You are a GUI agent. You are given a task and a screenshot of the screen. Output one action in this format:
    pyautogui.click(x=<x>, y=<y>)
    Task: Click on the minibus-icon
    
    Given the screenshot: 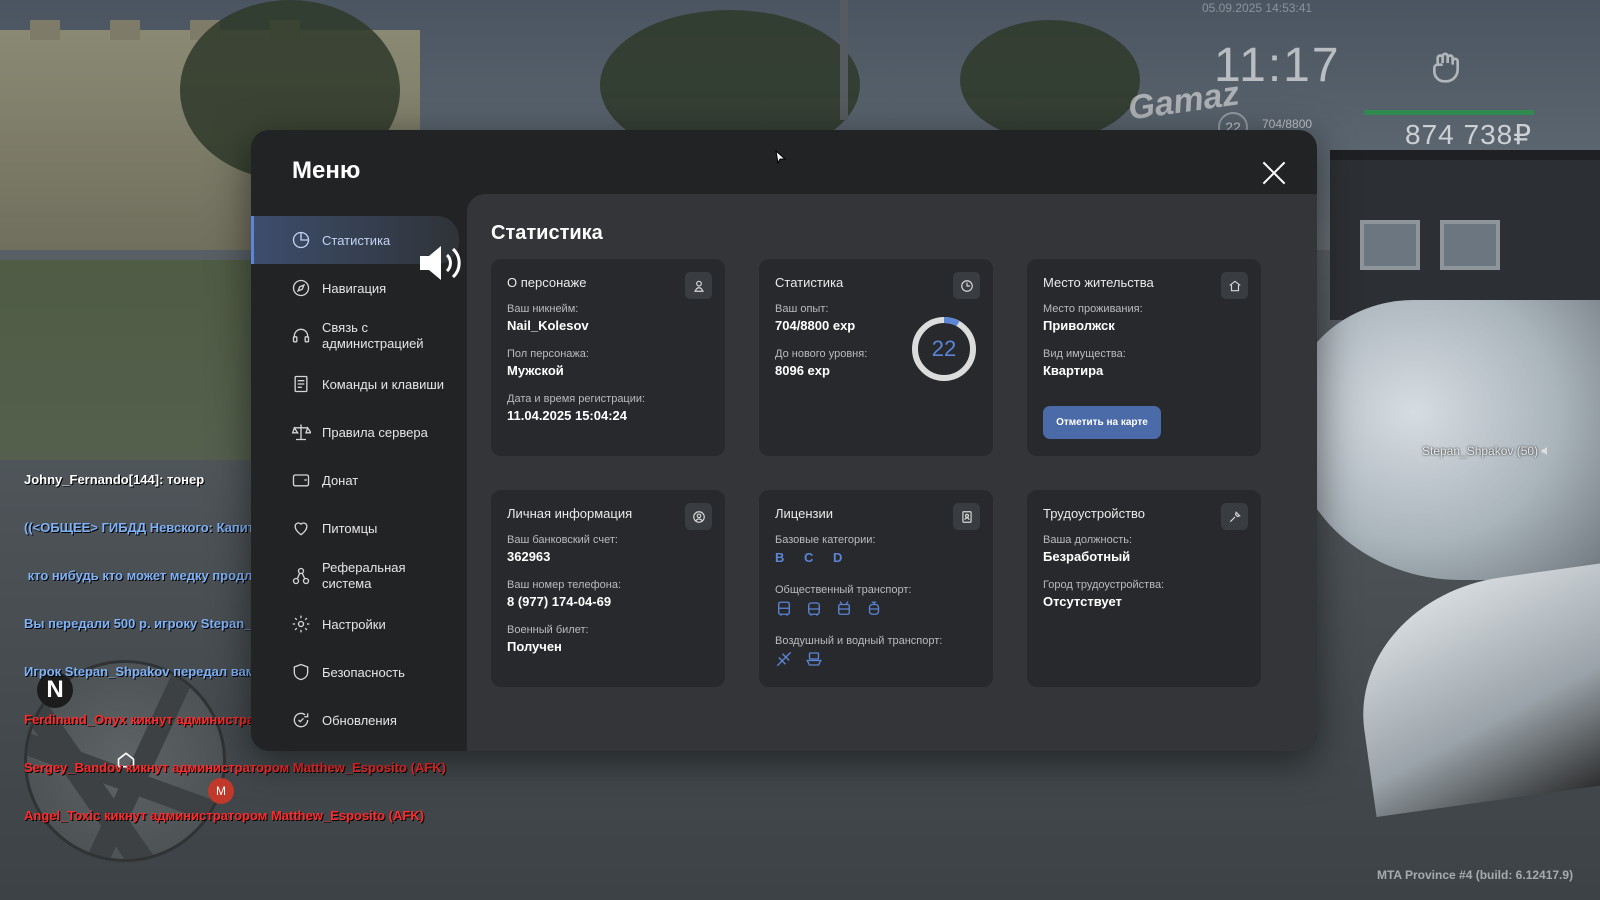 What is the action you would take?
    pyautogui.click(x=814, y=609)
    